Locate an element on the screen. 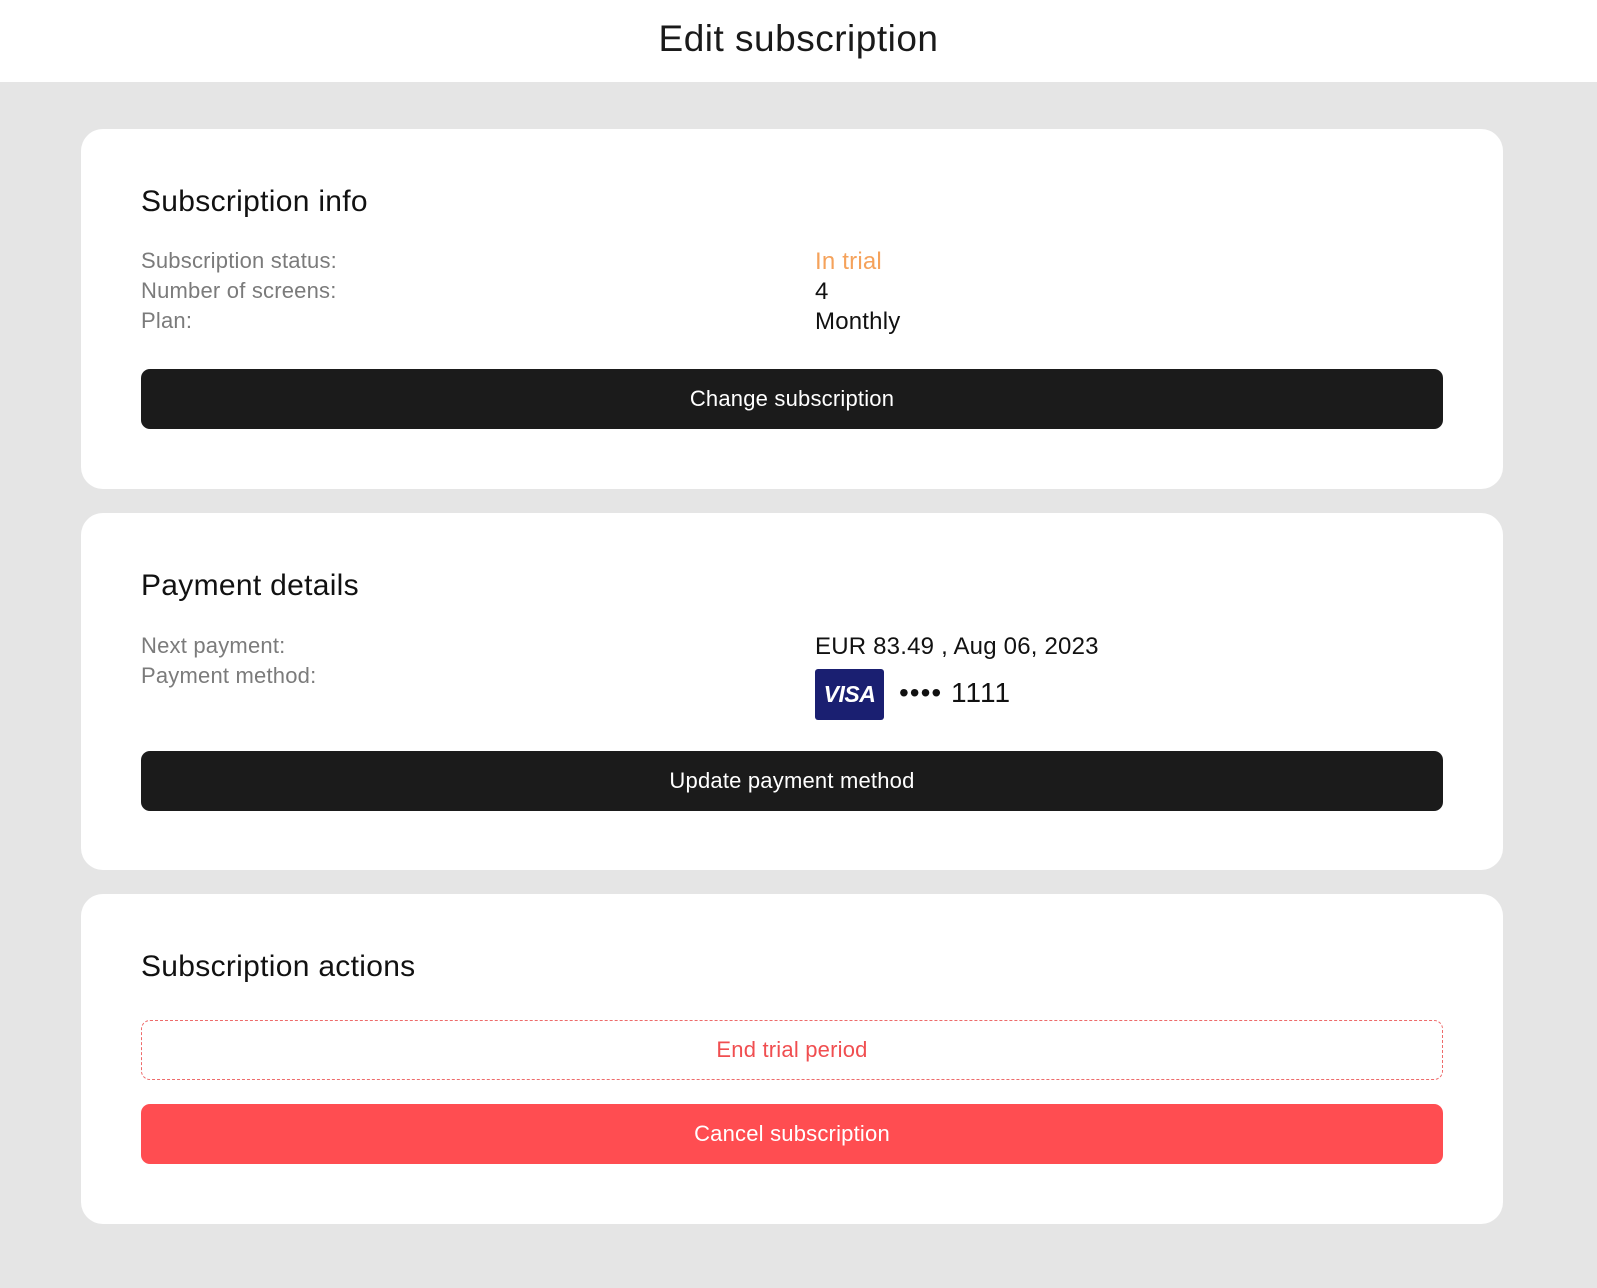 The width and height of the screenshot is (1597, 1288). page-title: Edit subscription is located at coordinates (798, 38).